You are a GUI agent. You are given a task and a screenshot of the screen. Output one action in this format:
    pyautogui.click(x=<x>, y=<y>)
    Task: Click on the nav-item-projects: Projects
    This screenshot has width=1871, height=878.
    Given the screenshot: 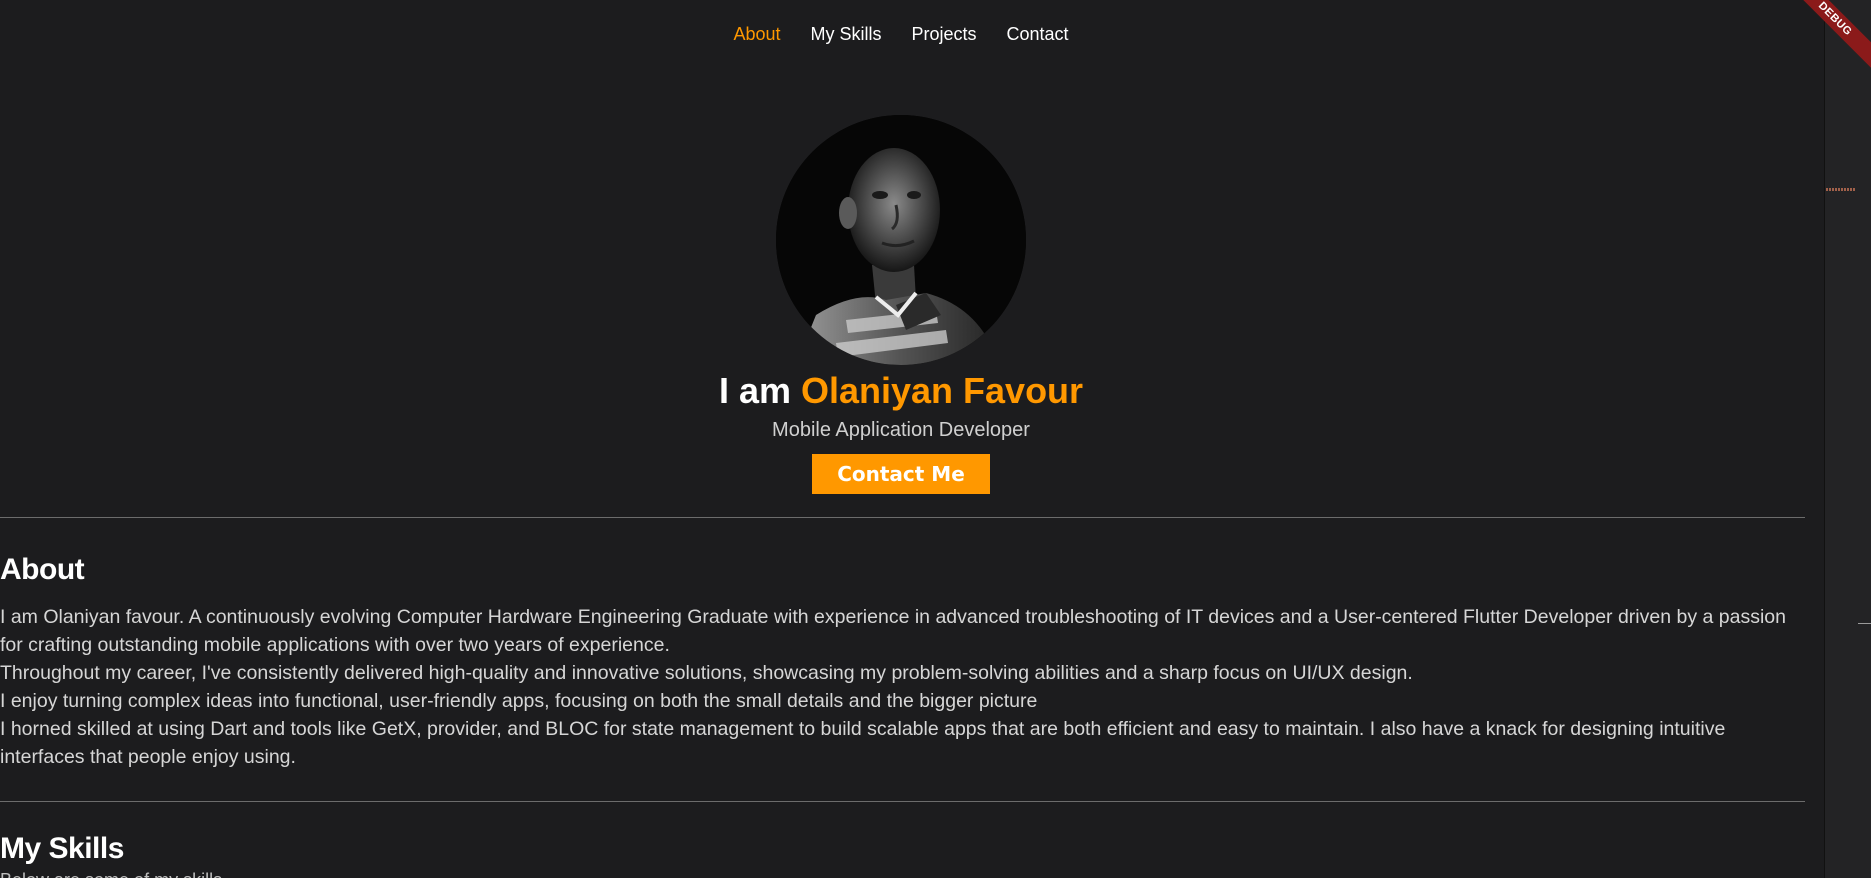 What is the action you would take?
    pyautogui.click(x=943, y=34)
    